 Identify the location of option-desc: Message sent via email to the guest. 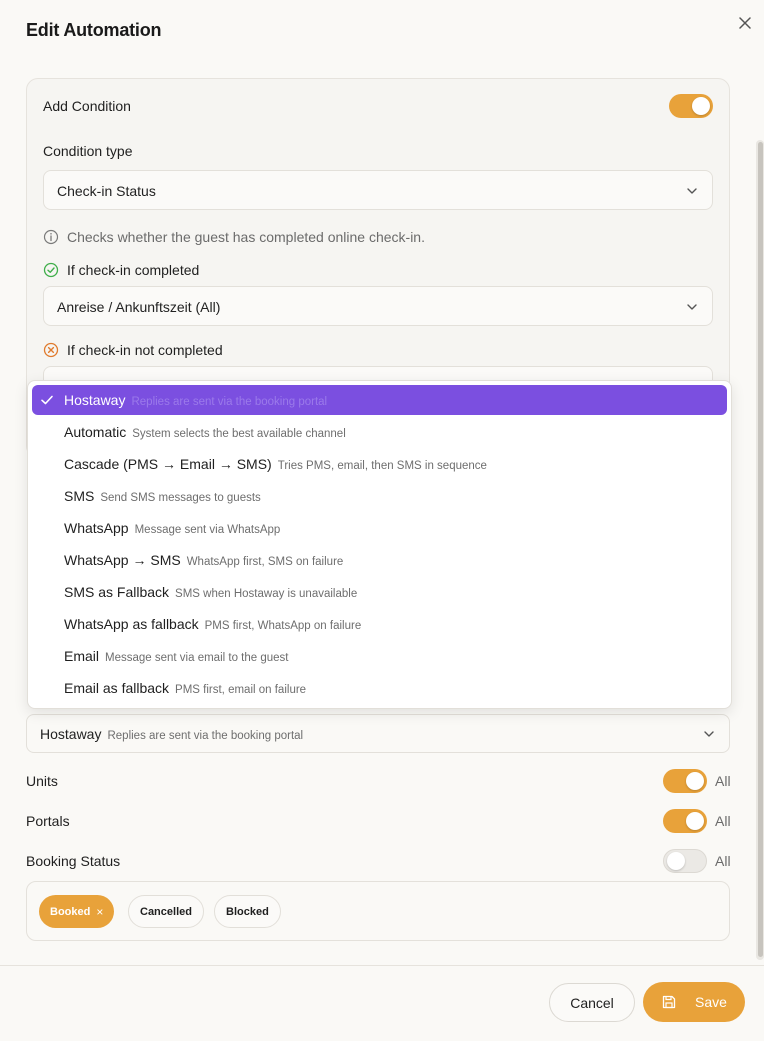
(197, 658).